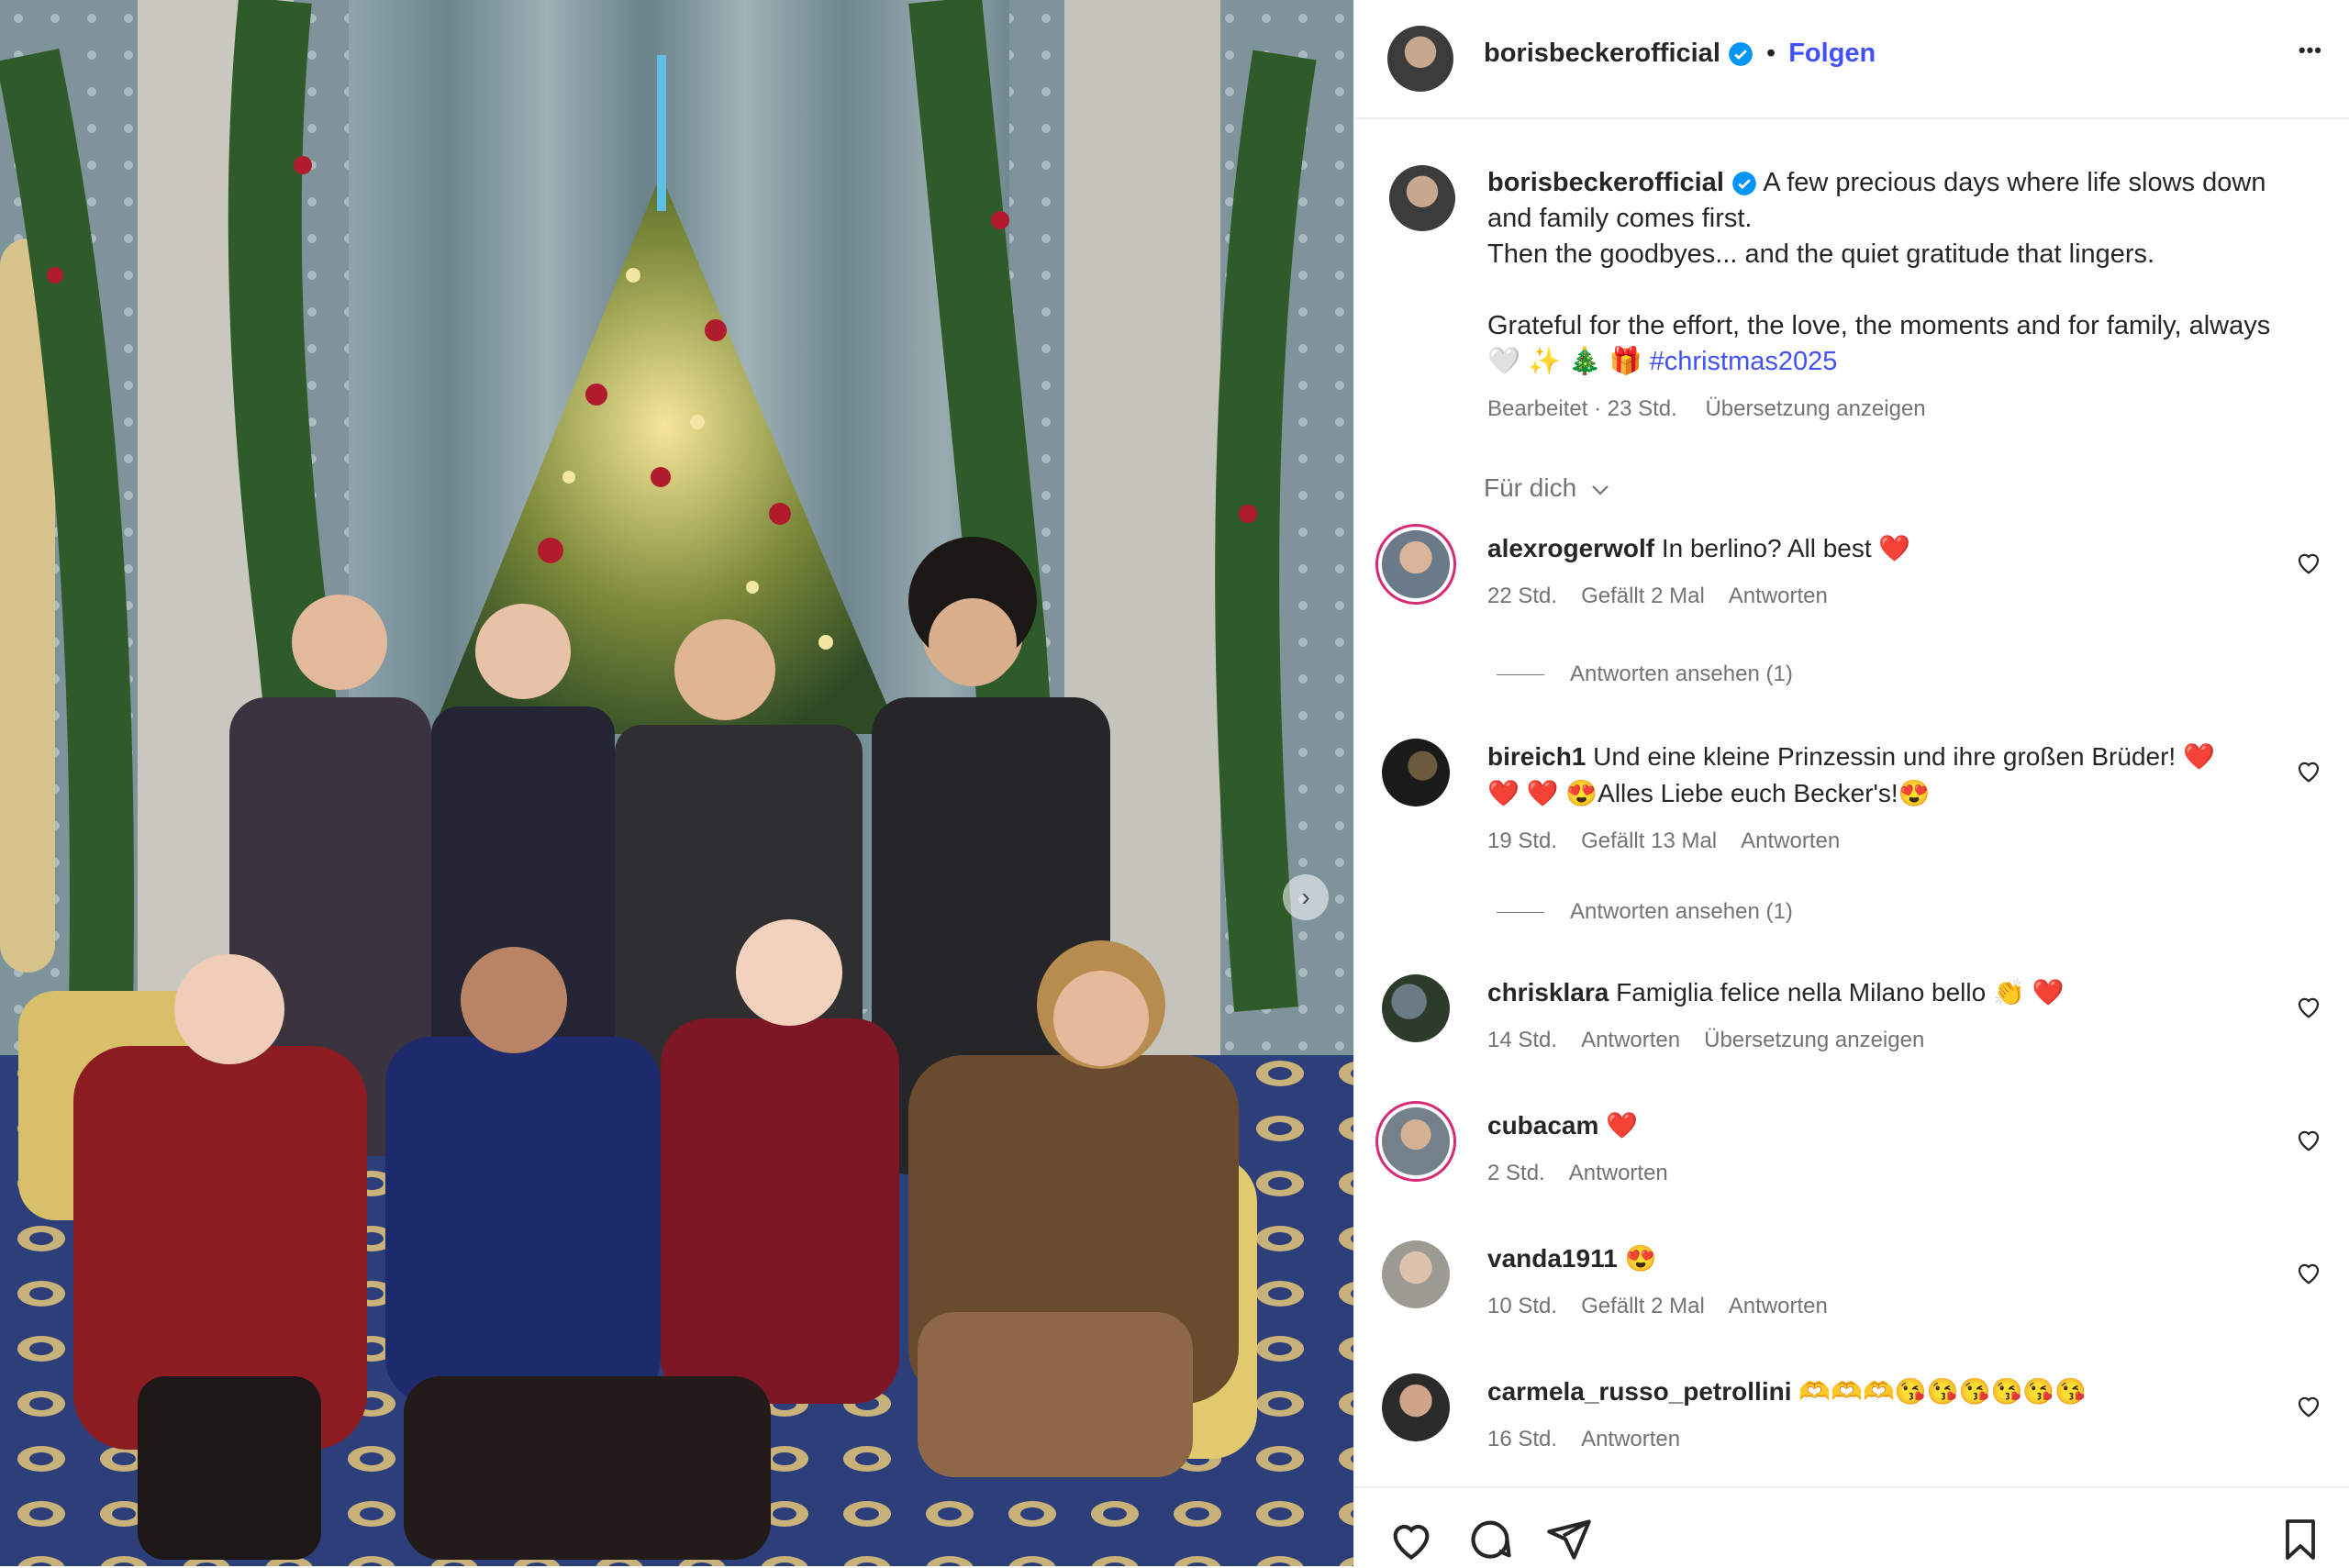  Describe the element at coordinates (1582, 408) in the screenshot. I see `edited-timestamp: Bearbeitet · 23 Std.` at that location.